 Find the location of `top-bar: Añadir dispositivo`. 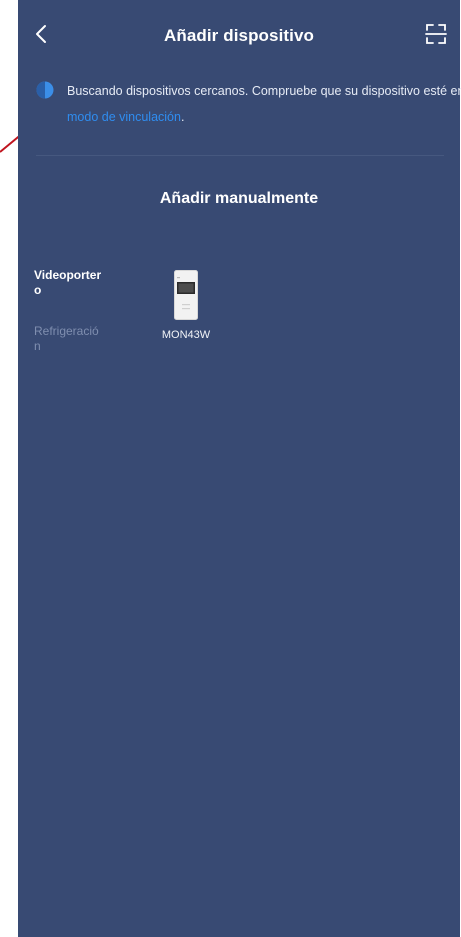

top-bar: Añadir dispositivo is located at coordinates (239, 36).